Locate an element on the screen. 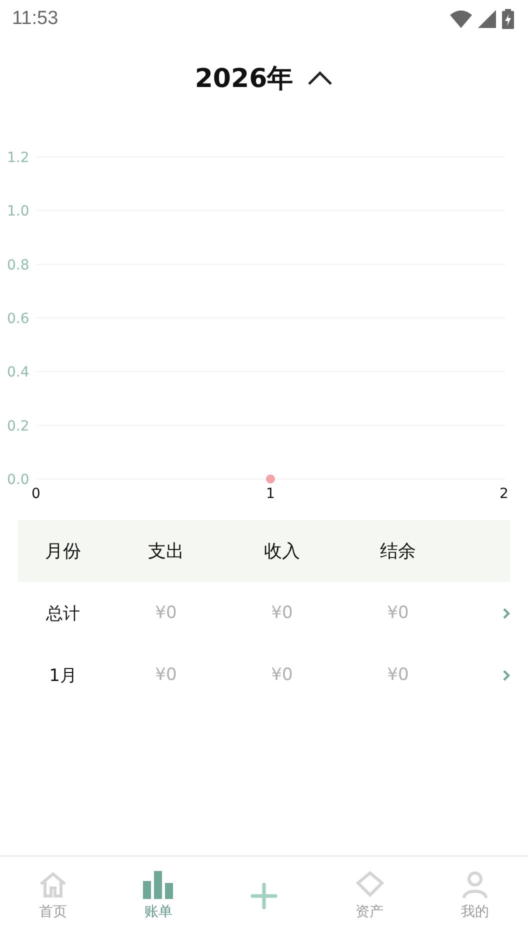 This screenshot has height=939, width=528. y-axis-label: 0.6 is located at coordinates (18, 319).